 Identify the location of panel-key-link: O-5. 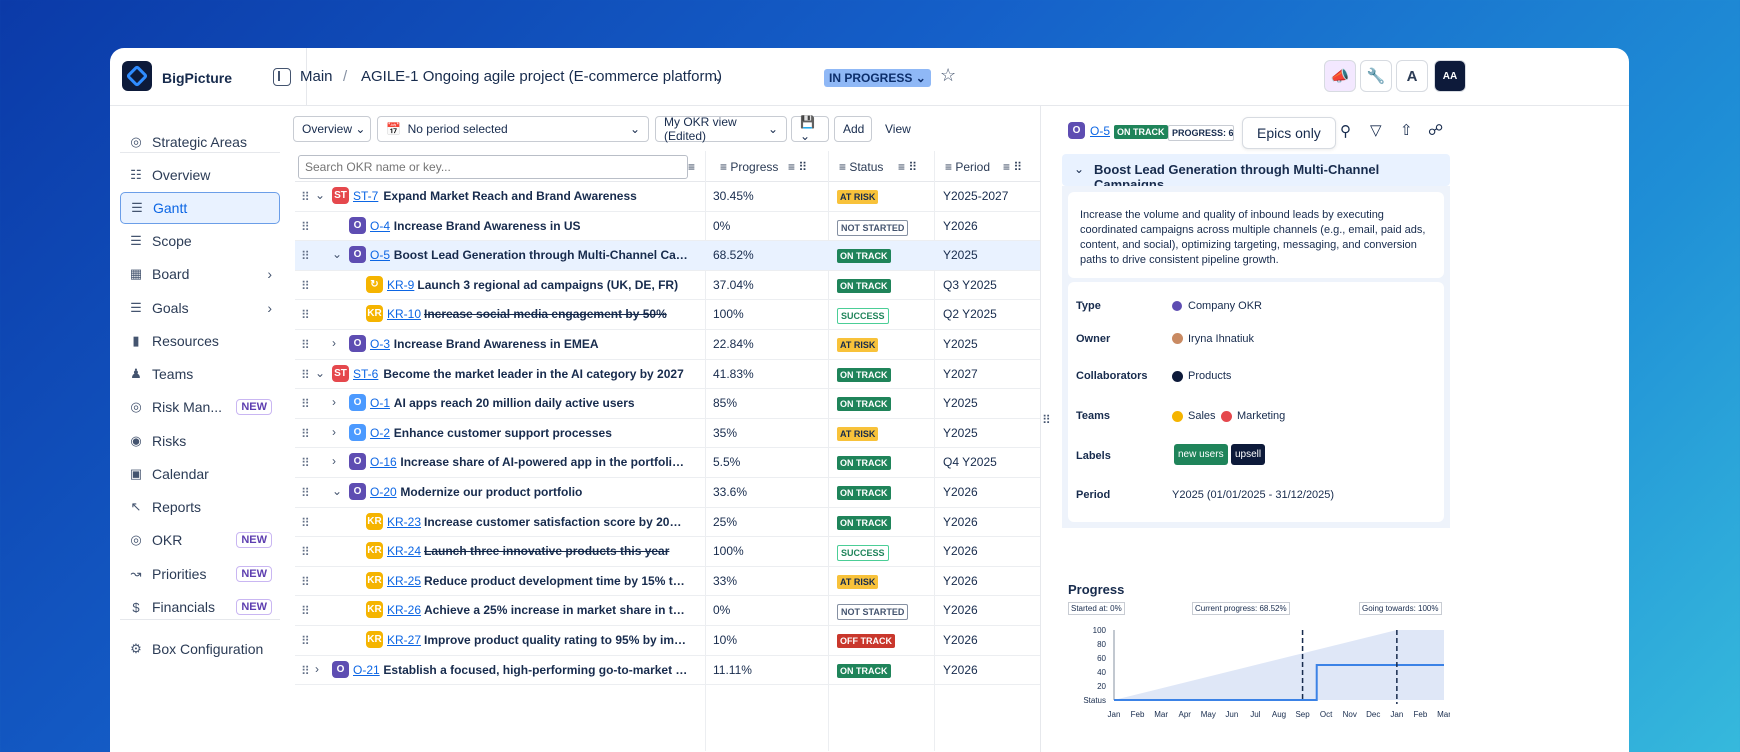
(1100, 131).